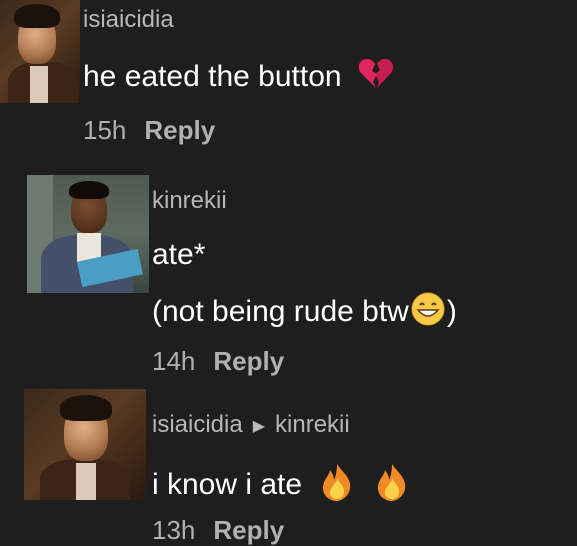  Describe the element at coordinates (259, 426) in the screenshot. I see `reply-arrow-icon: ▶` at that location.